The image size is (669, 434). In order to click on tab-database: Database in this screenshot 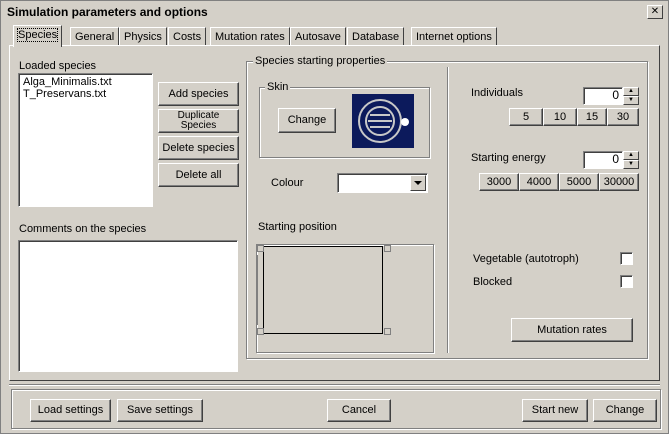, I will do `click(376, 36)`.